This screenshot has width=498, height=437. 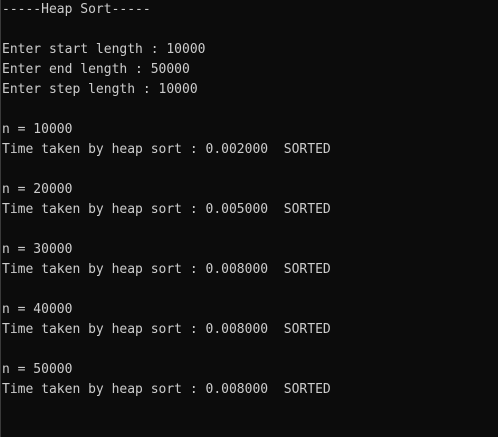 What do you see at coordinates (104, 49) in the screenshot?
I see `prompt-start-length: Enter start length : 10000` at bounding box center [104, 49].